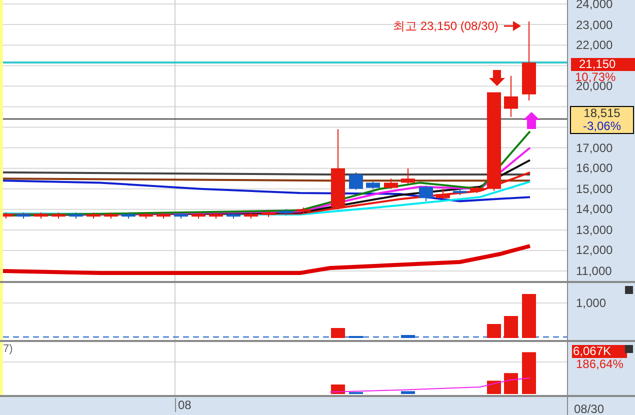 The width and height of the screenshot is (635, 415). What do you see at coordinates (602, 126) in the screenshot?
I see `crosshair-change: -3,06%` at bounding box center [602, 126].